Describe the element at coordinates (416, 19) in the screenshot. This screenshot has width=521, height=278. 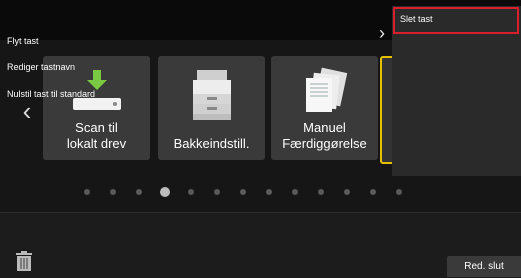
I see `menu-item-label: Slet tast` at that location.